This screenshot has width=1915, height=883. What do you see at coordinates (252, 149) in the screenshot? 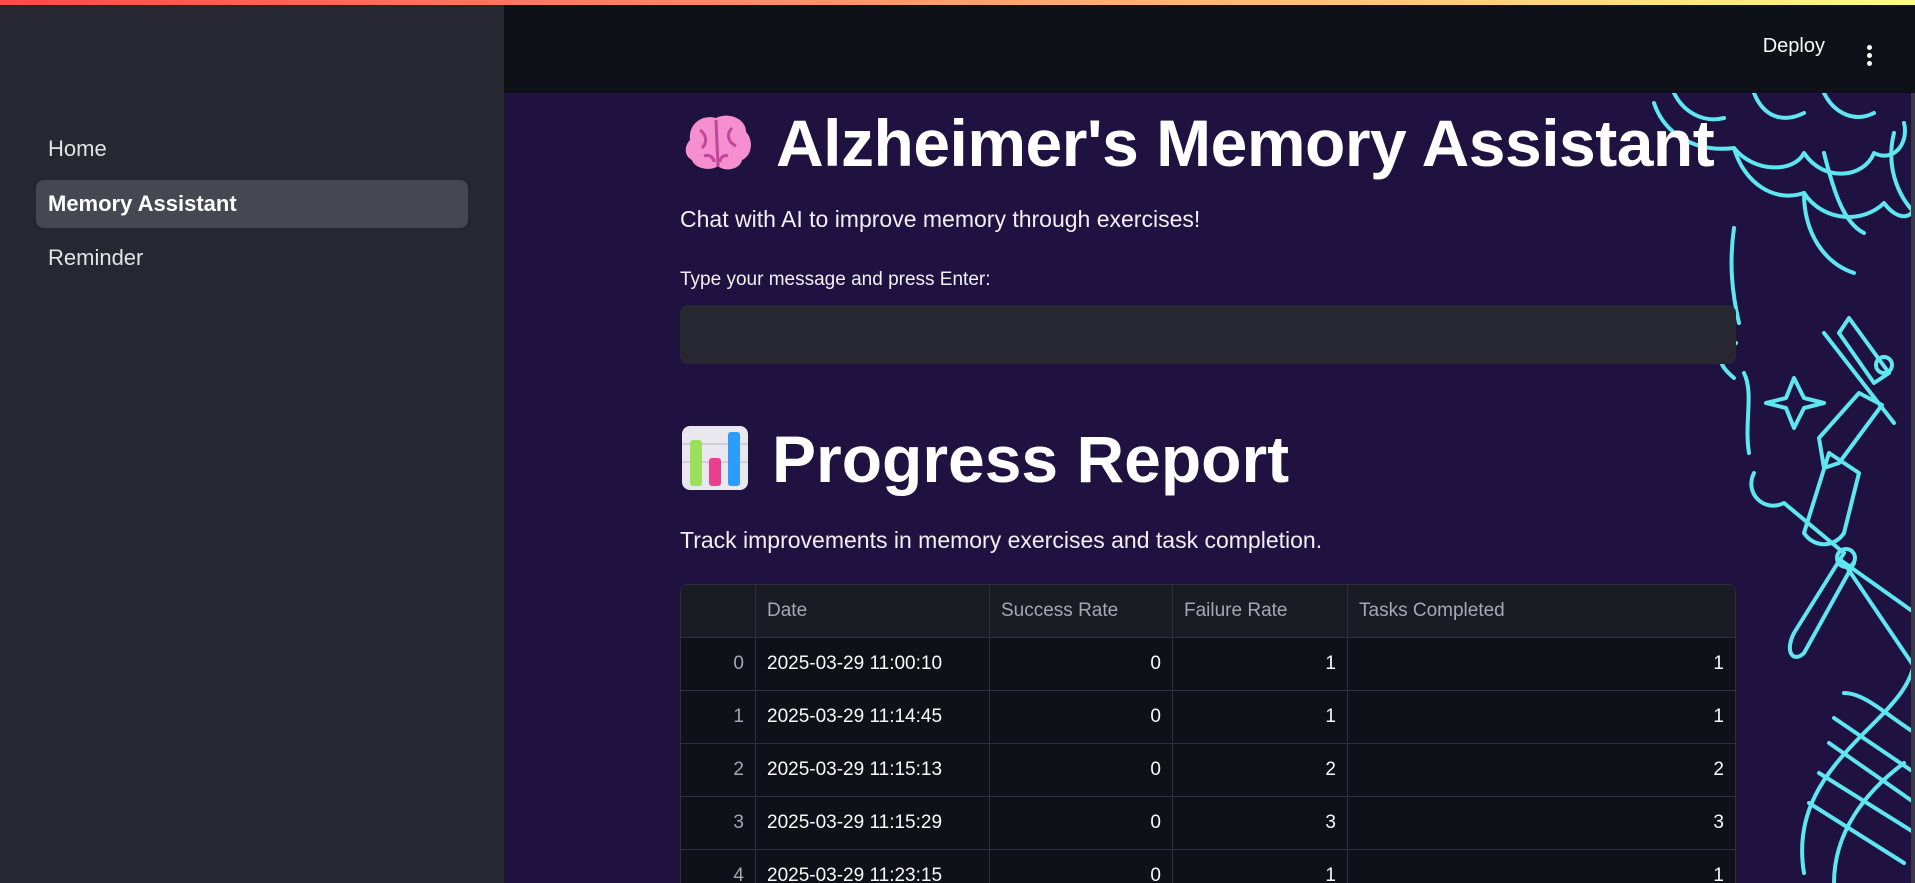
I see `sidebar-item-home: Home` at bounding box center [252, 149].